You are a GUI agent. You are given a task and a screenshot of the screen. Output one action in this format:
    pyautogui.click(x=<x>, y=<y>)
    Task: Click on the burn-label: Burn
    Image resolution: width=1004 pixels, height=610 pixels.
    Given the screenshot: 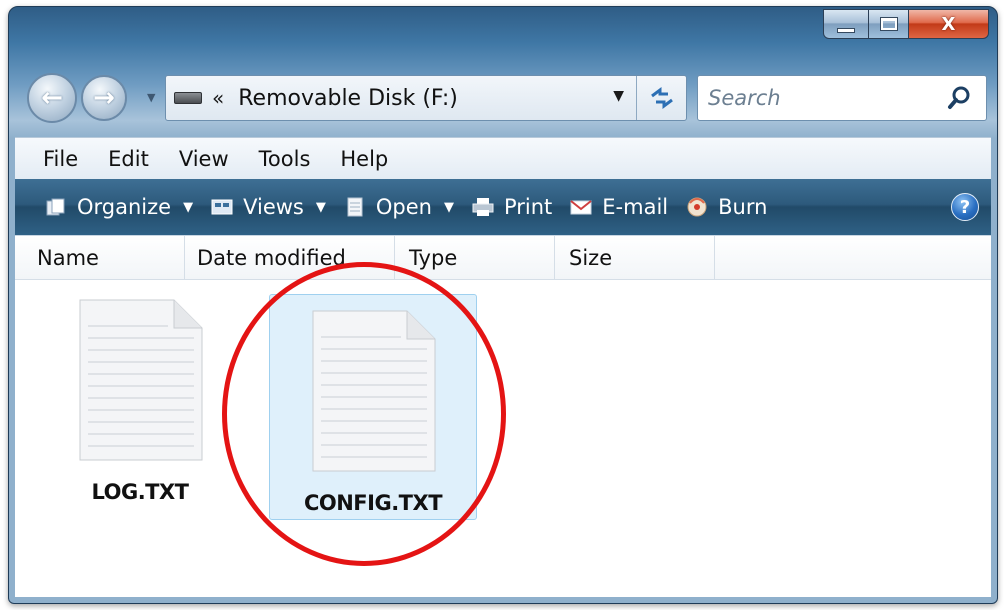 What is the action you would take?
    pyautogui.click(x=743, y=207)
    